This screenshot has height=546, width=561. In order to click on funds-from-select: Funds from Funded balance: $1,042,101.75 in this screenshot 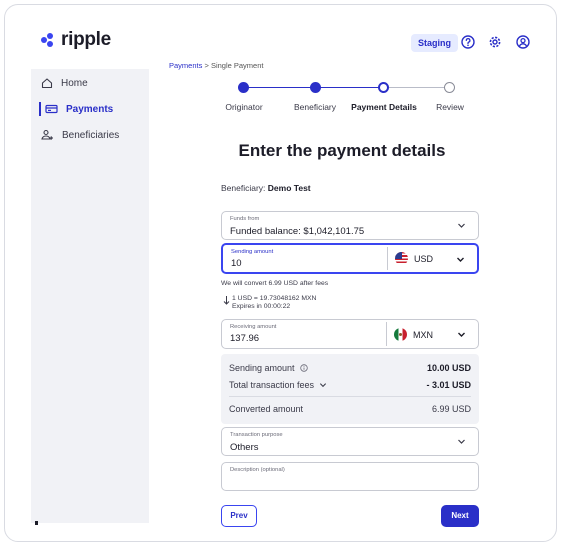, I will do `click(350, 225)`.